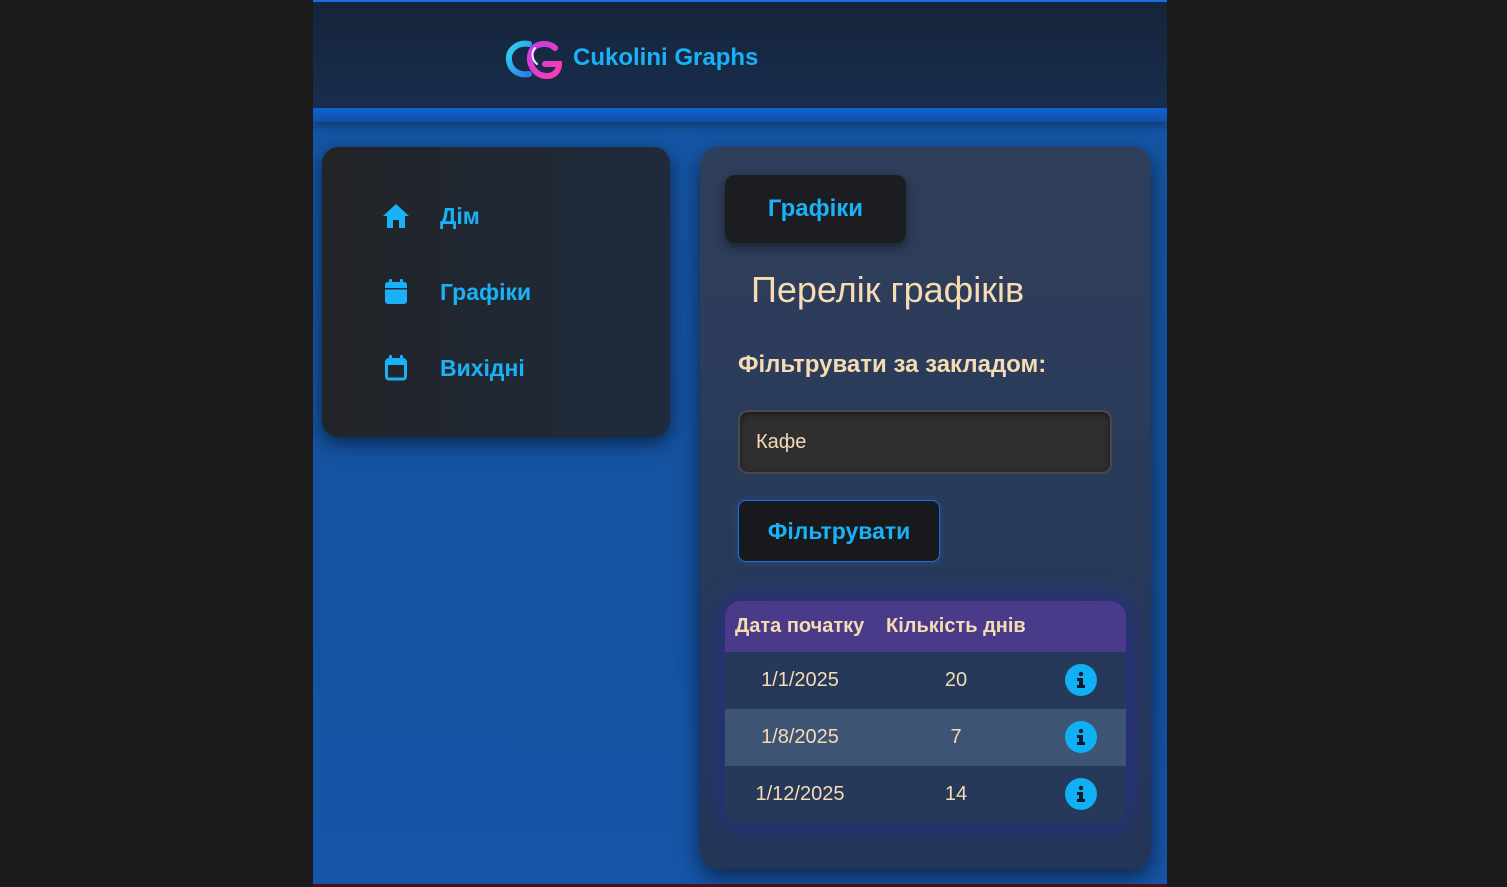 The height and width of the screenshot is (887, 1507). I want to click on home-icon, so click(396, 216).